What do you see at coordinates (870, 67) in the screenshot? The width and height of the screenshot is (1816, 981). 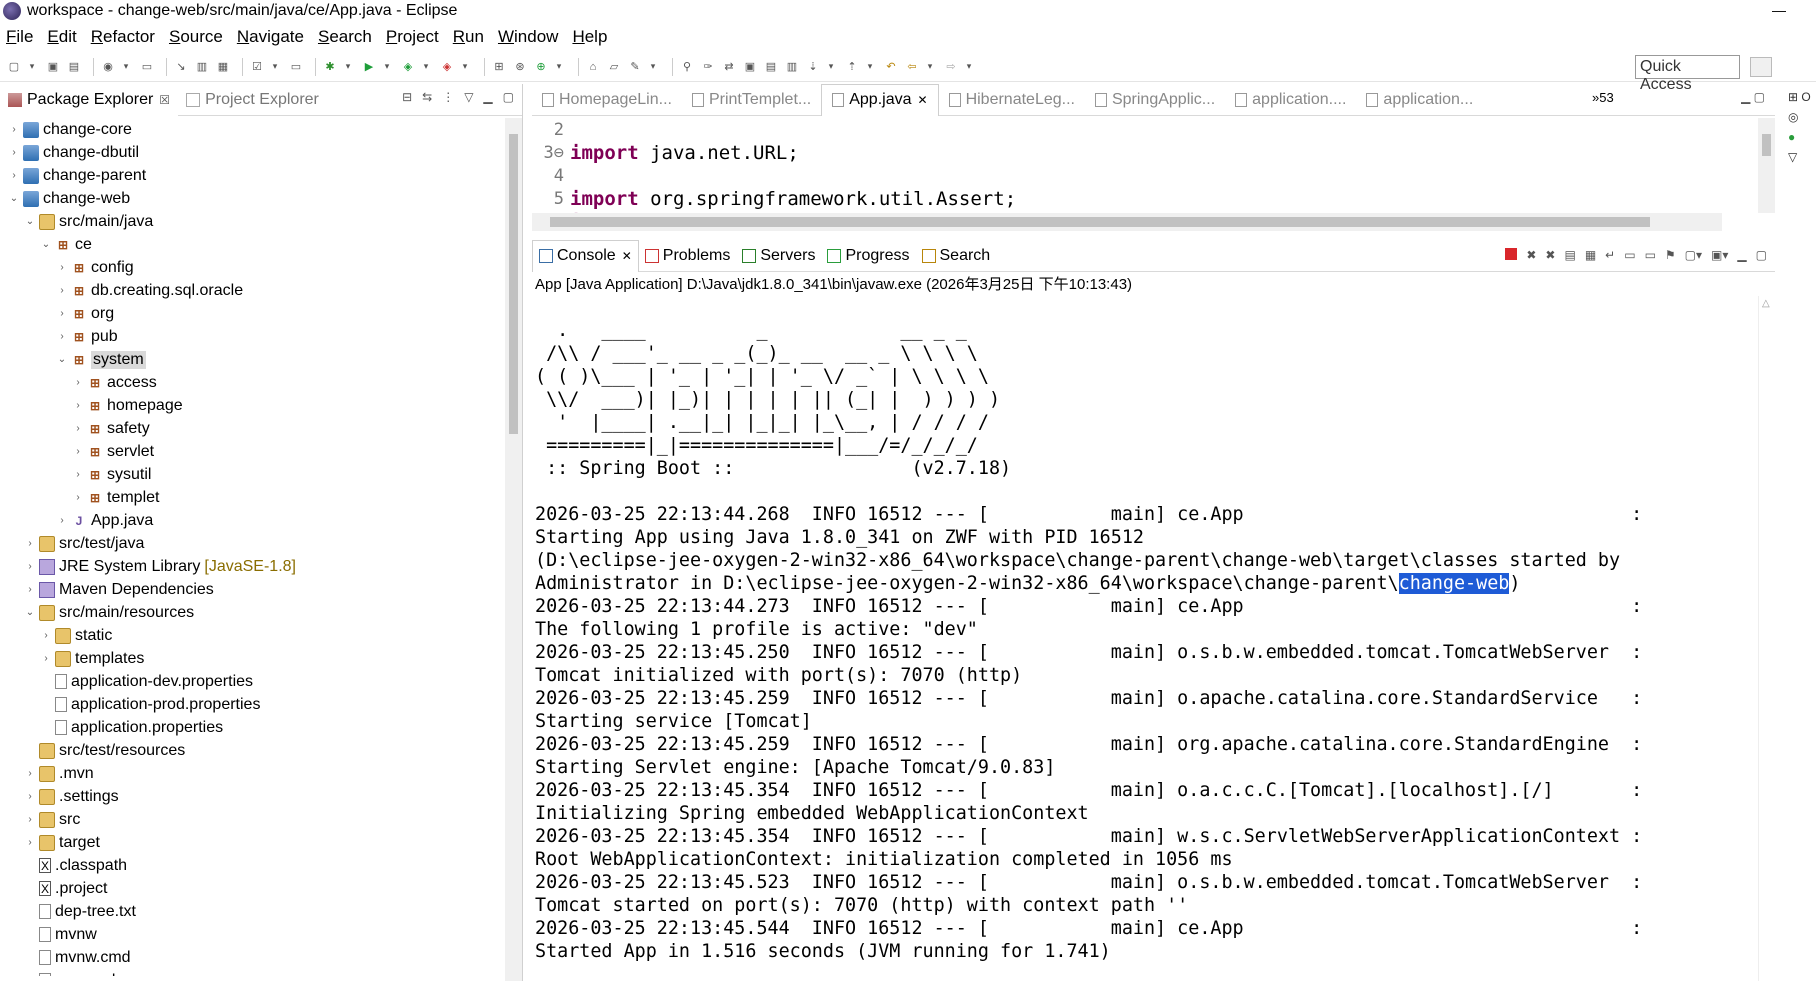 I see `prev-edit-dropdown-icon: ▾` at bounding box center [870, 67].